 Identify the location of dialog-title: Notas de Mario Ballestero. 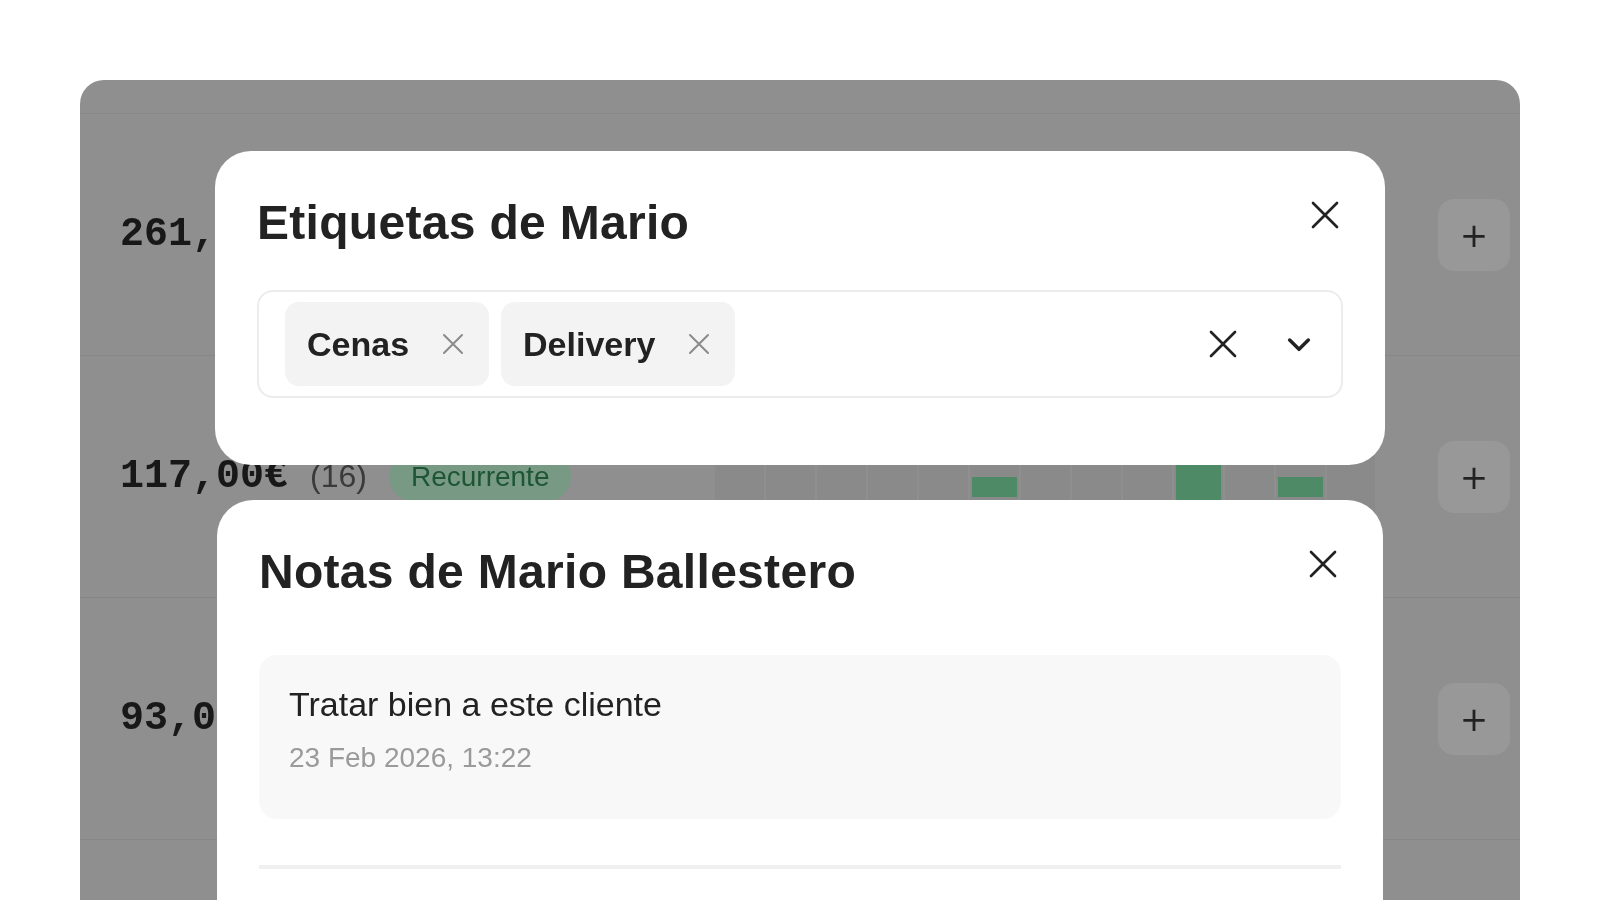
(557, 571).